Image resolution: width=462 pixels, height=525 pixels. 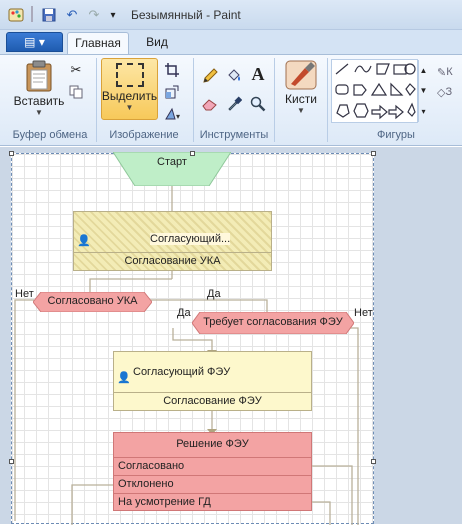 I want to click on shape-outline-button: ✎ К, so click(x=449, y=72).